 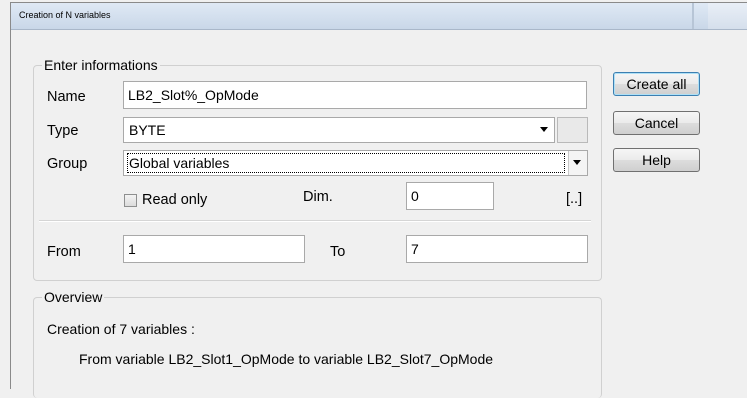 I want to click on group-select: Global variables, so click(x=355, y=163).